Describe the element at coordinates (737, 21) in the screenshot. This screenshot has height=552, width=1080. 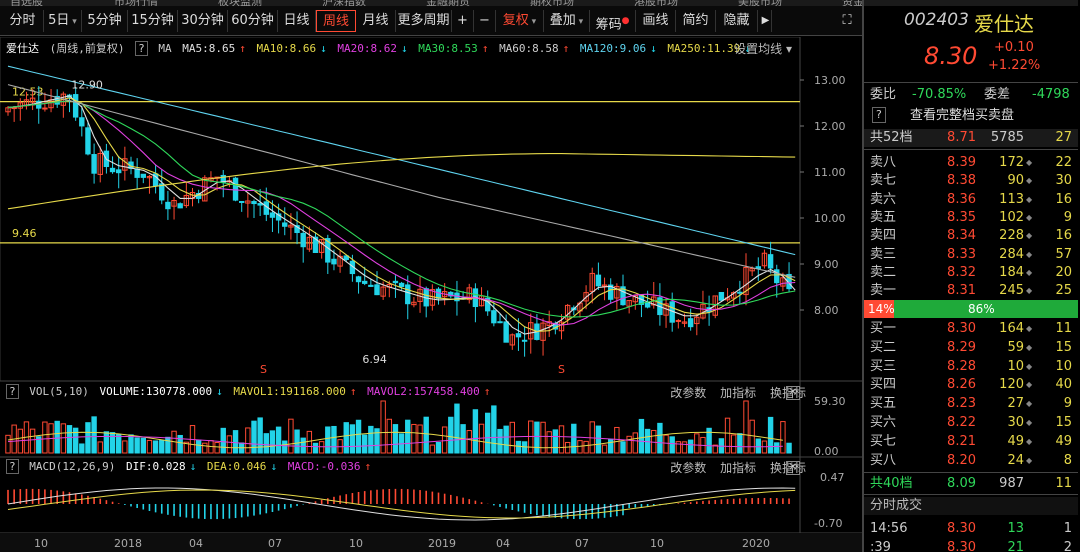
I see `toolbar-item: 隐藏` at that location.